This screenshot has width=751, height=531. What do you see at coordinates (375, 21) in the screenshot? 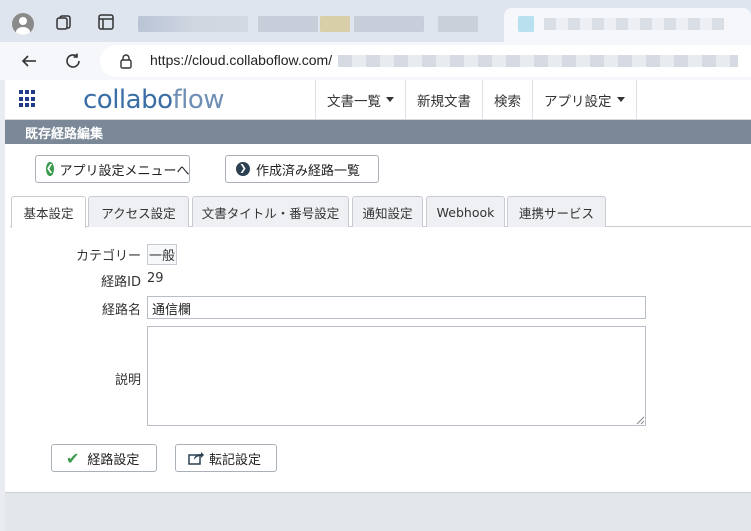
I see `browser-tabstrip` at bounding box center [375, 21].